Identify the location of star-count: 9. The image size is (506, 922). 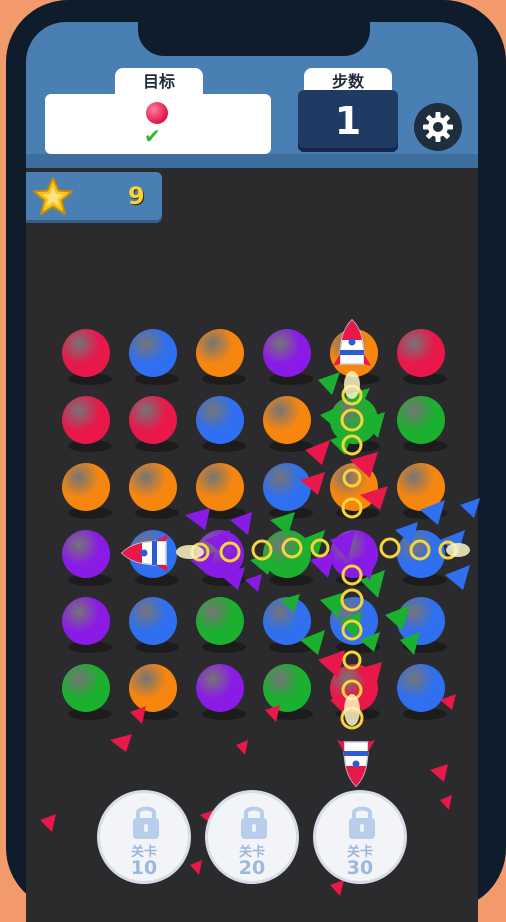
(136, 196).